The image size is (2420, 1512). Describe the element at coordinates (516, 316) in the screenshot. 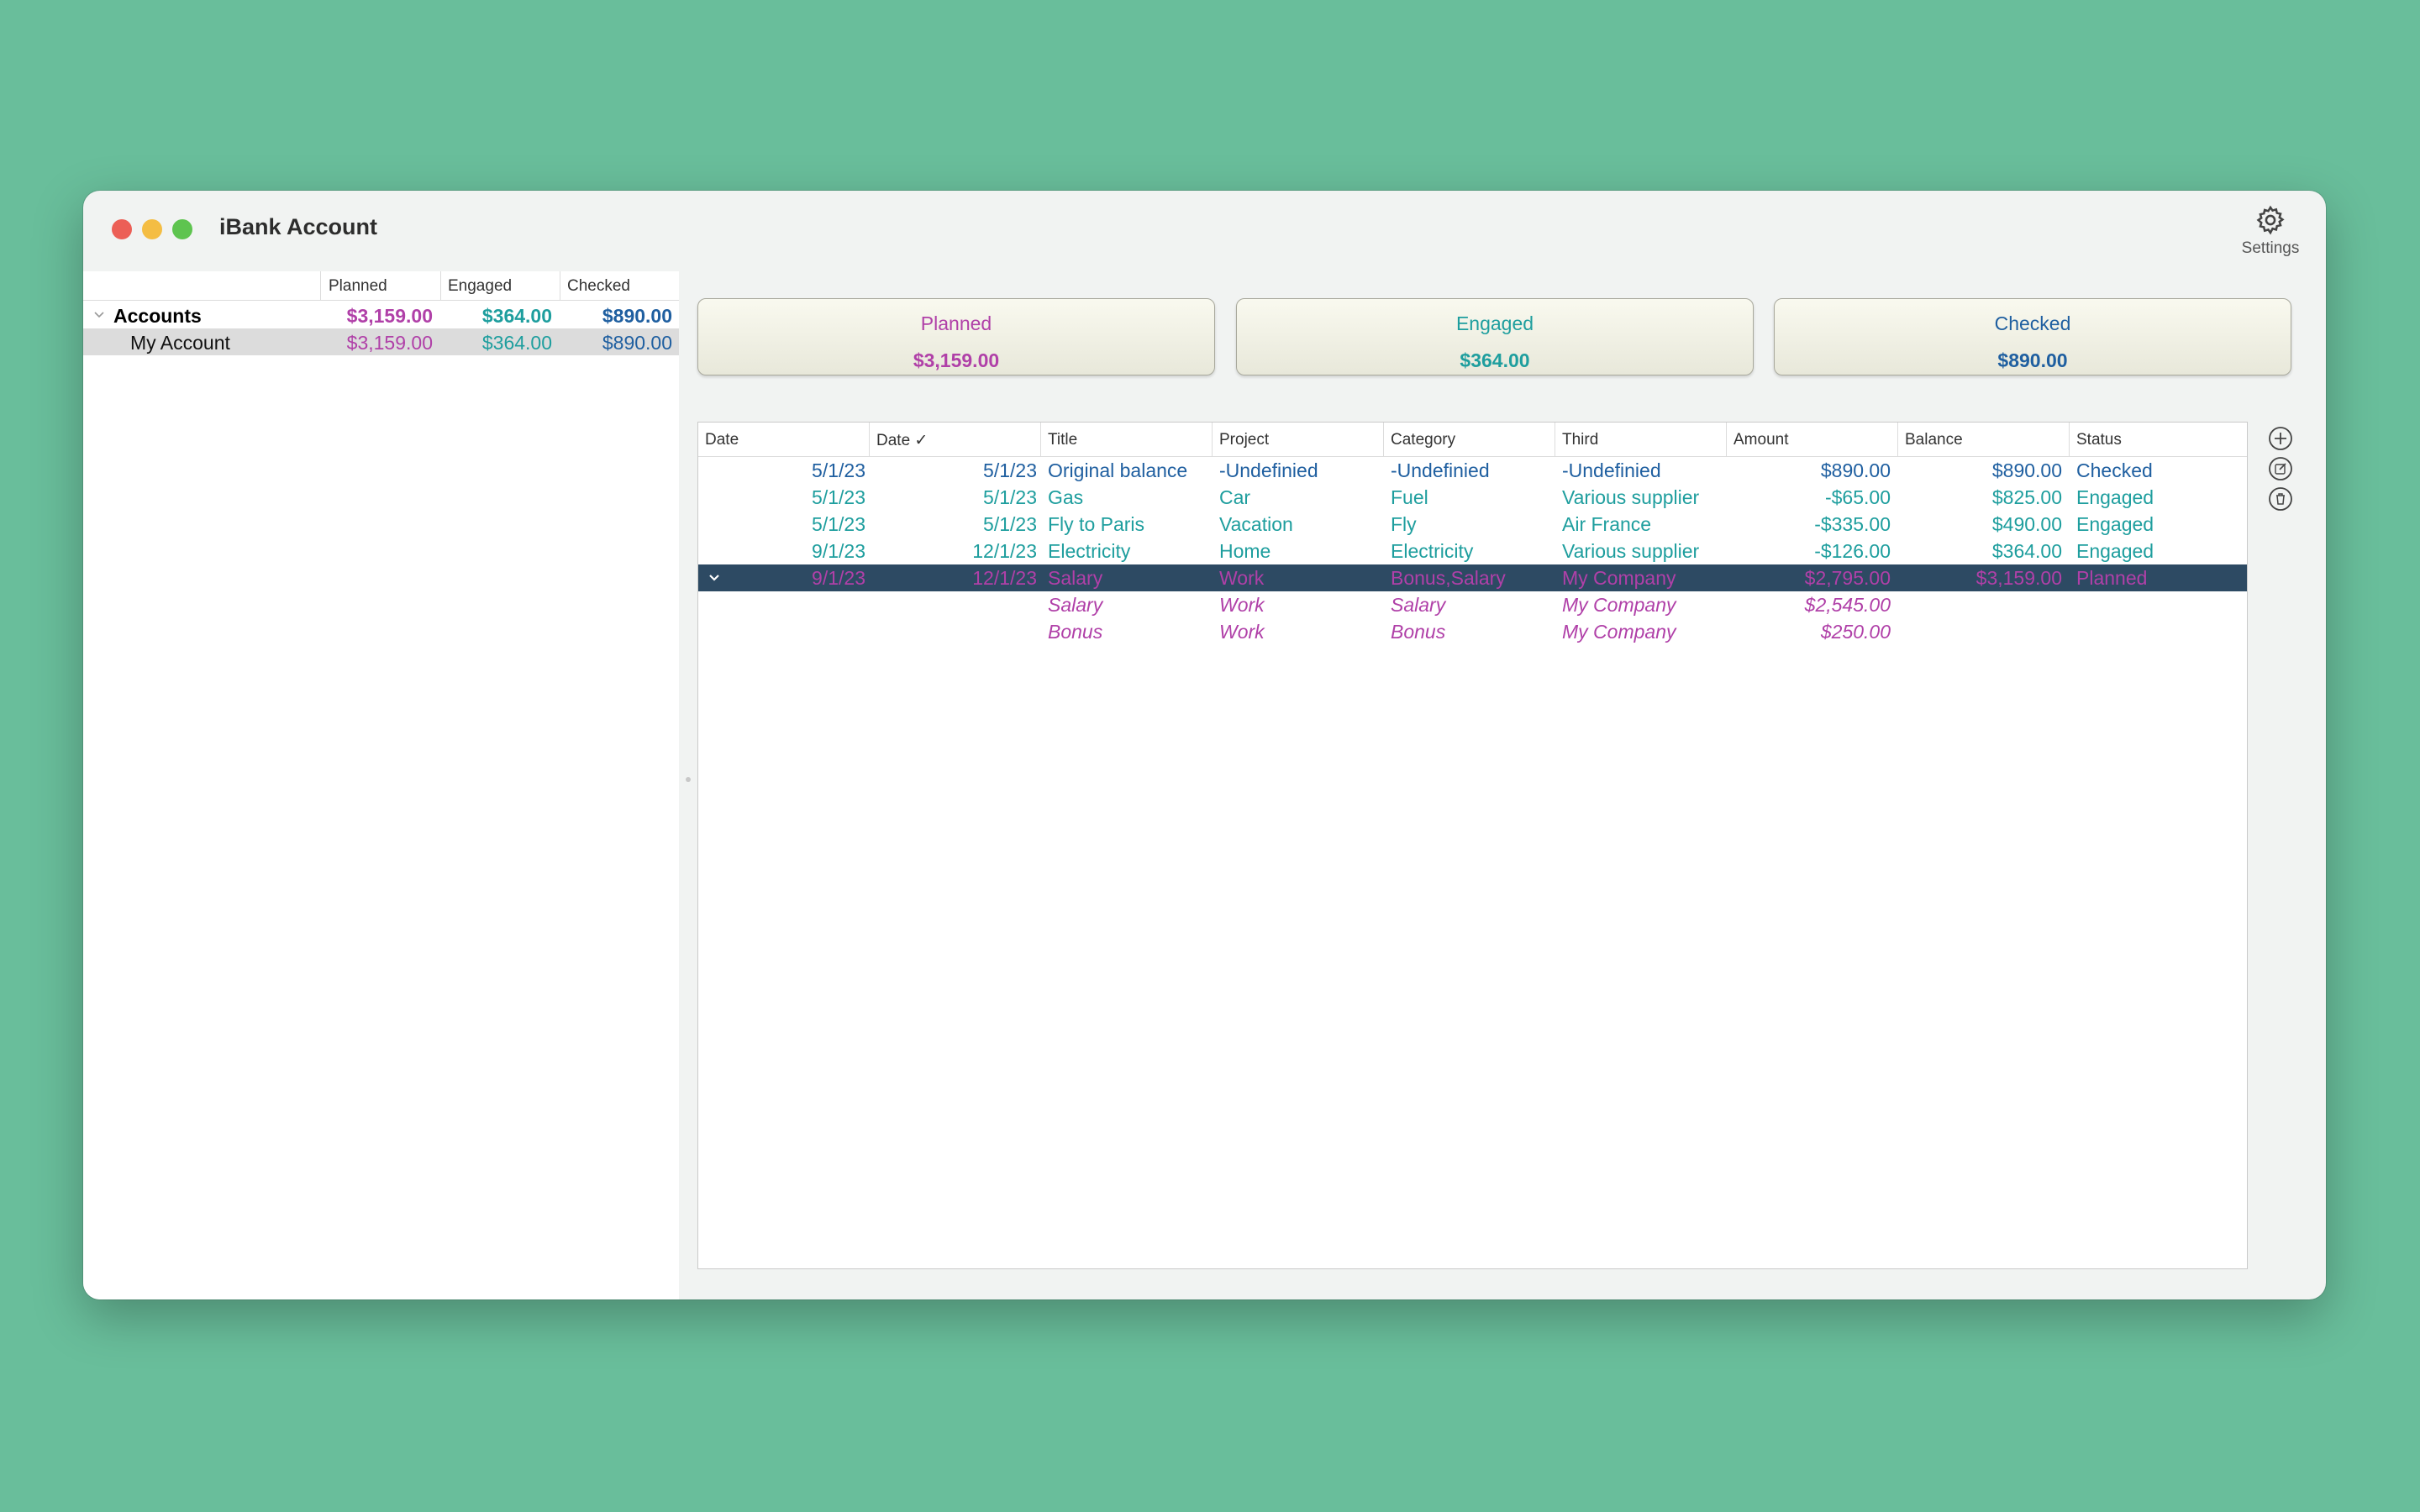

I see `group-engaged-total: $364.00` at that location.